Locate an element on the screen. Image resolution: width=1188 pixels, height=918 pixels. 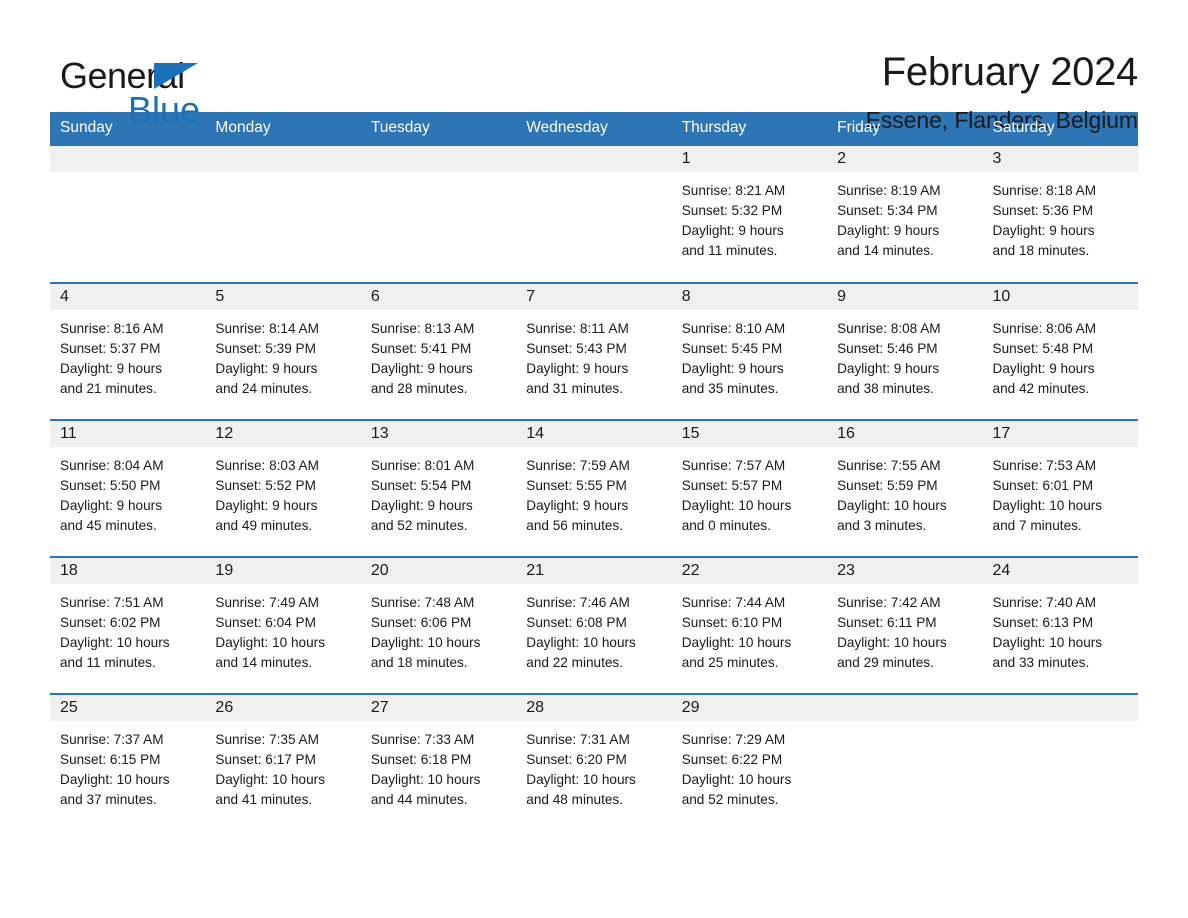
daylight-text-line2: and 38 minutes. is located at coordinates (885, 389).